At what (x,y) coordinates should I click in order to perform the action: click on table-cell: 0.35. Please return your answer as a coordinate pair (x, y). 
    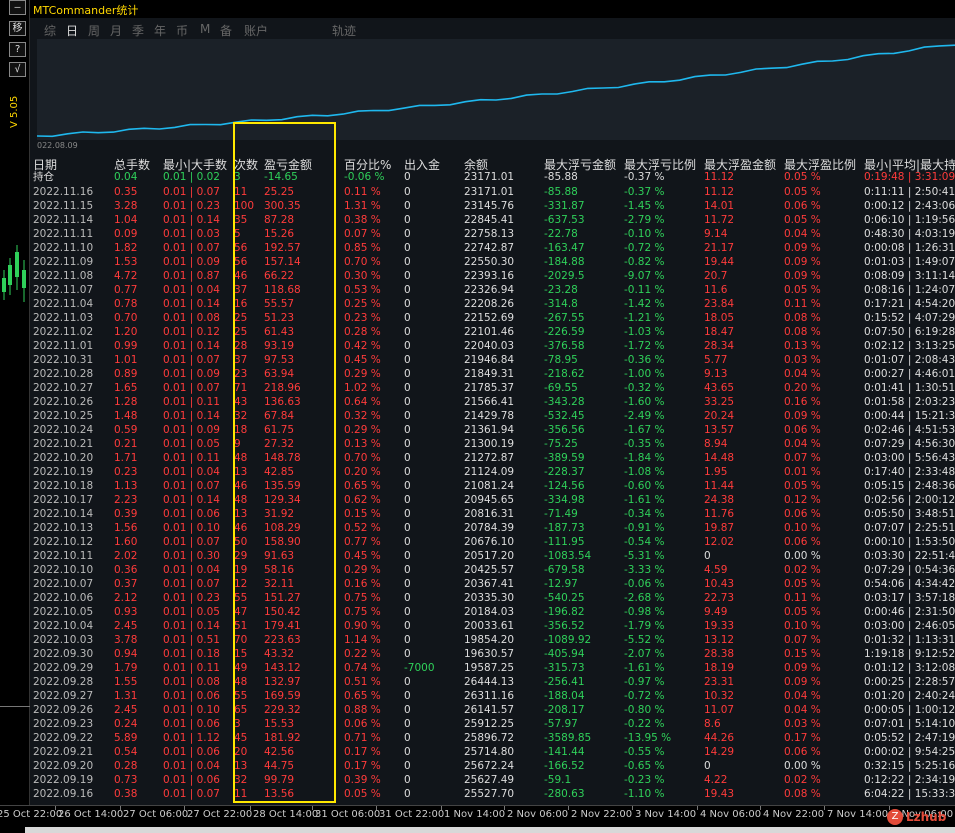
    Looking at the image, I should click on (126, 192).